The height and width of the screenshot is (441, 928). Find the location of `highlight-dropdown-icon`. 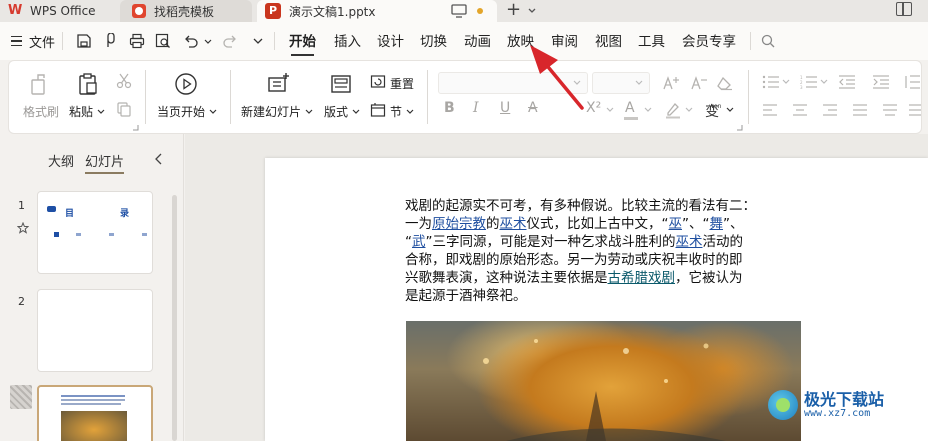

highlight-dropdown-icon is located at coordinates (689, 110).